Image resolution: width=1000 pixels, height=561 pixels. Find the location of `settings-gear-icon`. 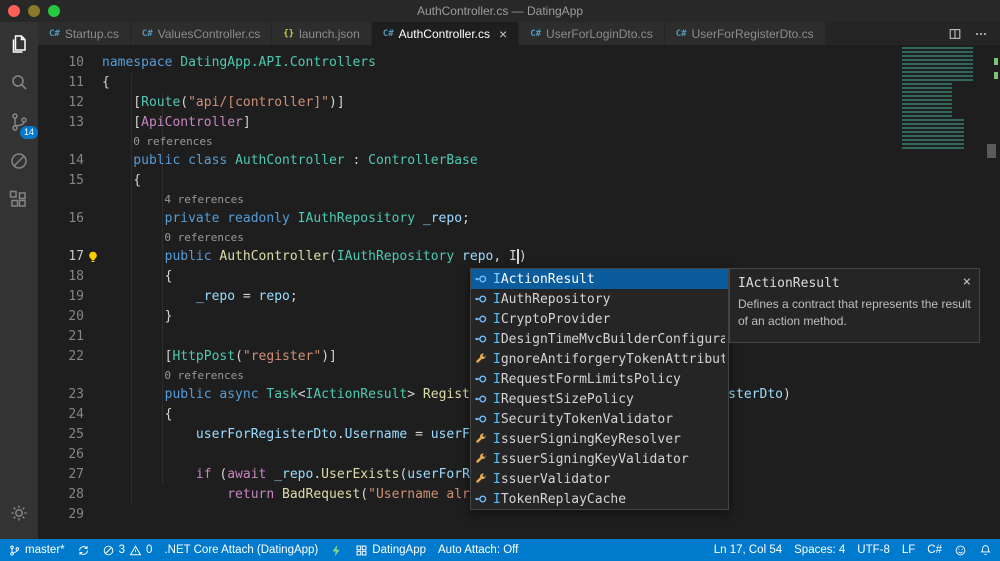

settings-gear-icon is located at coordinates (19, 513).